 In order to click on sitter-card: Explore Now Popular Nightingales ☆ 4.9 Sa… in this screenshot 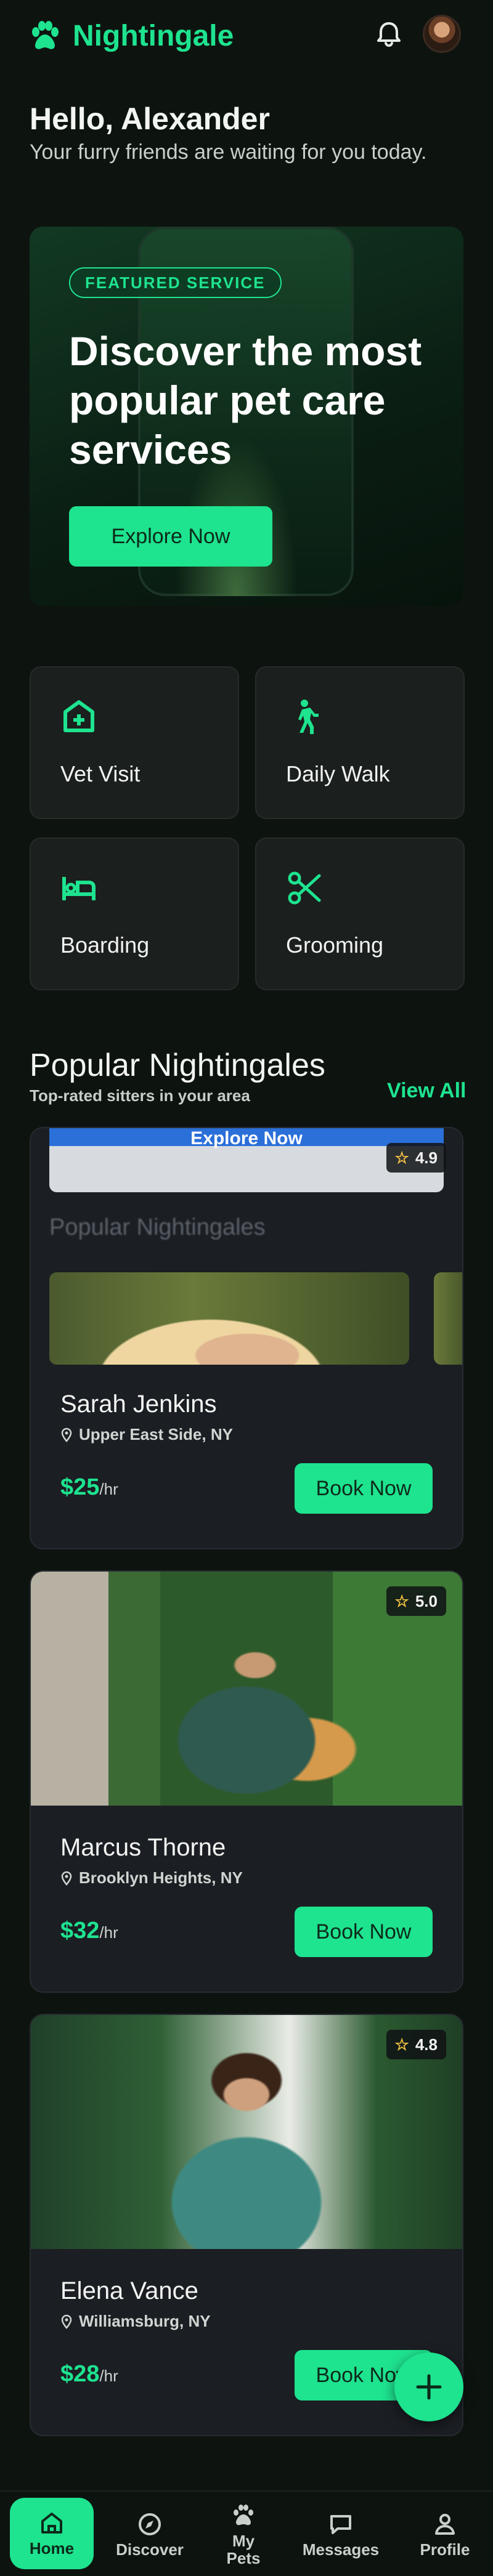, I will do `click(246, 1338)`.